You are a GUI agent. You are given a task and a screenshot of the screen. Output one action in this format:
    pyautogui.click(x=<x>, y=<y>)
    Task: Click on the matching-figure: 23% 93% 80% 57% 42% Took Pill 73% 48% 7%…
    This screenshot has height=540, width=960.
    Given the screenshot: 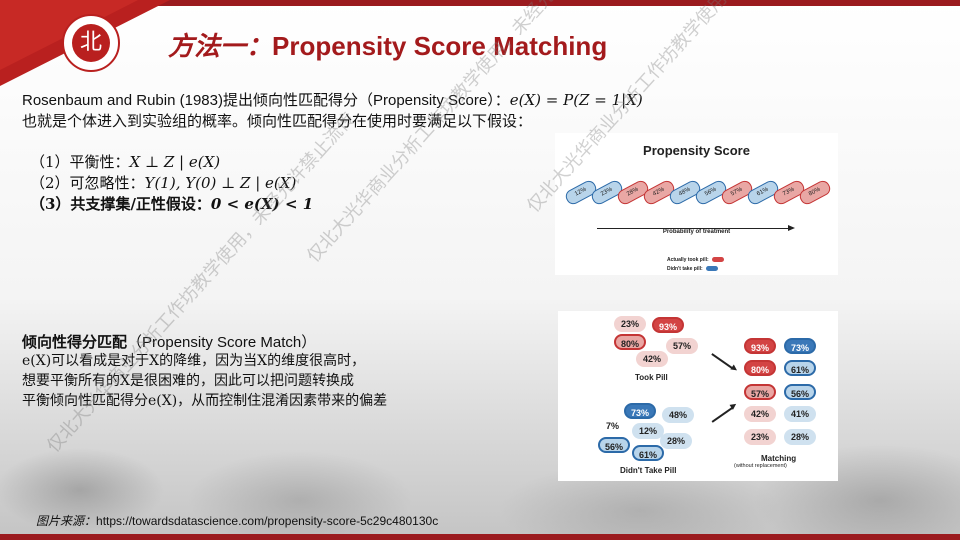 What is the action you would take?
    pyautogui.click(x=698, y=396)
    